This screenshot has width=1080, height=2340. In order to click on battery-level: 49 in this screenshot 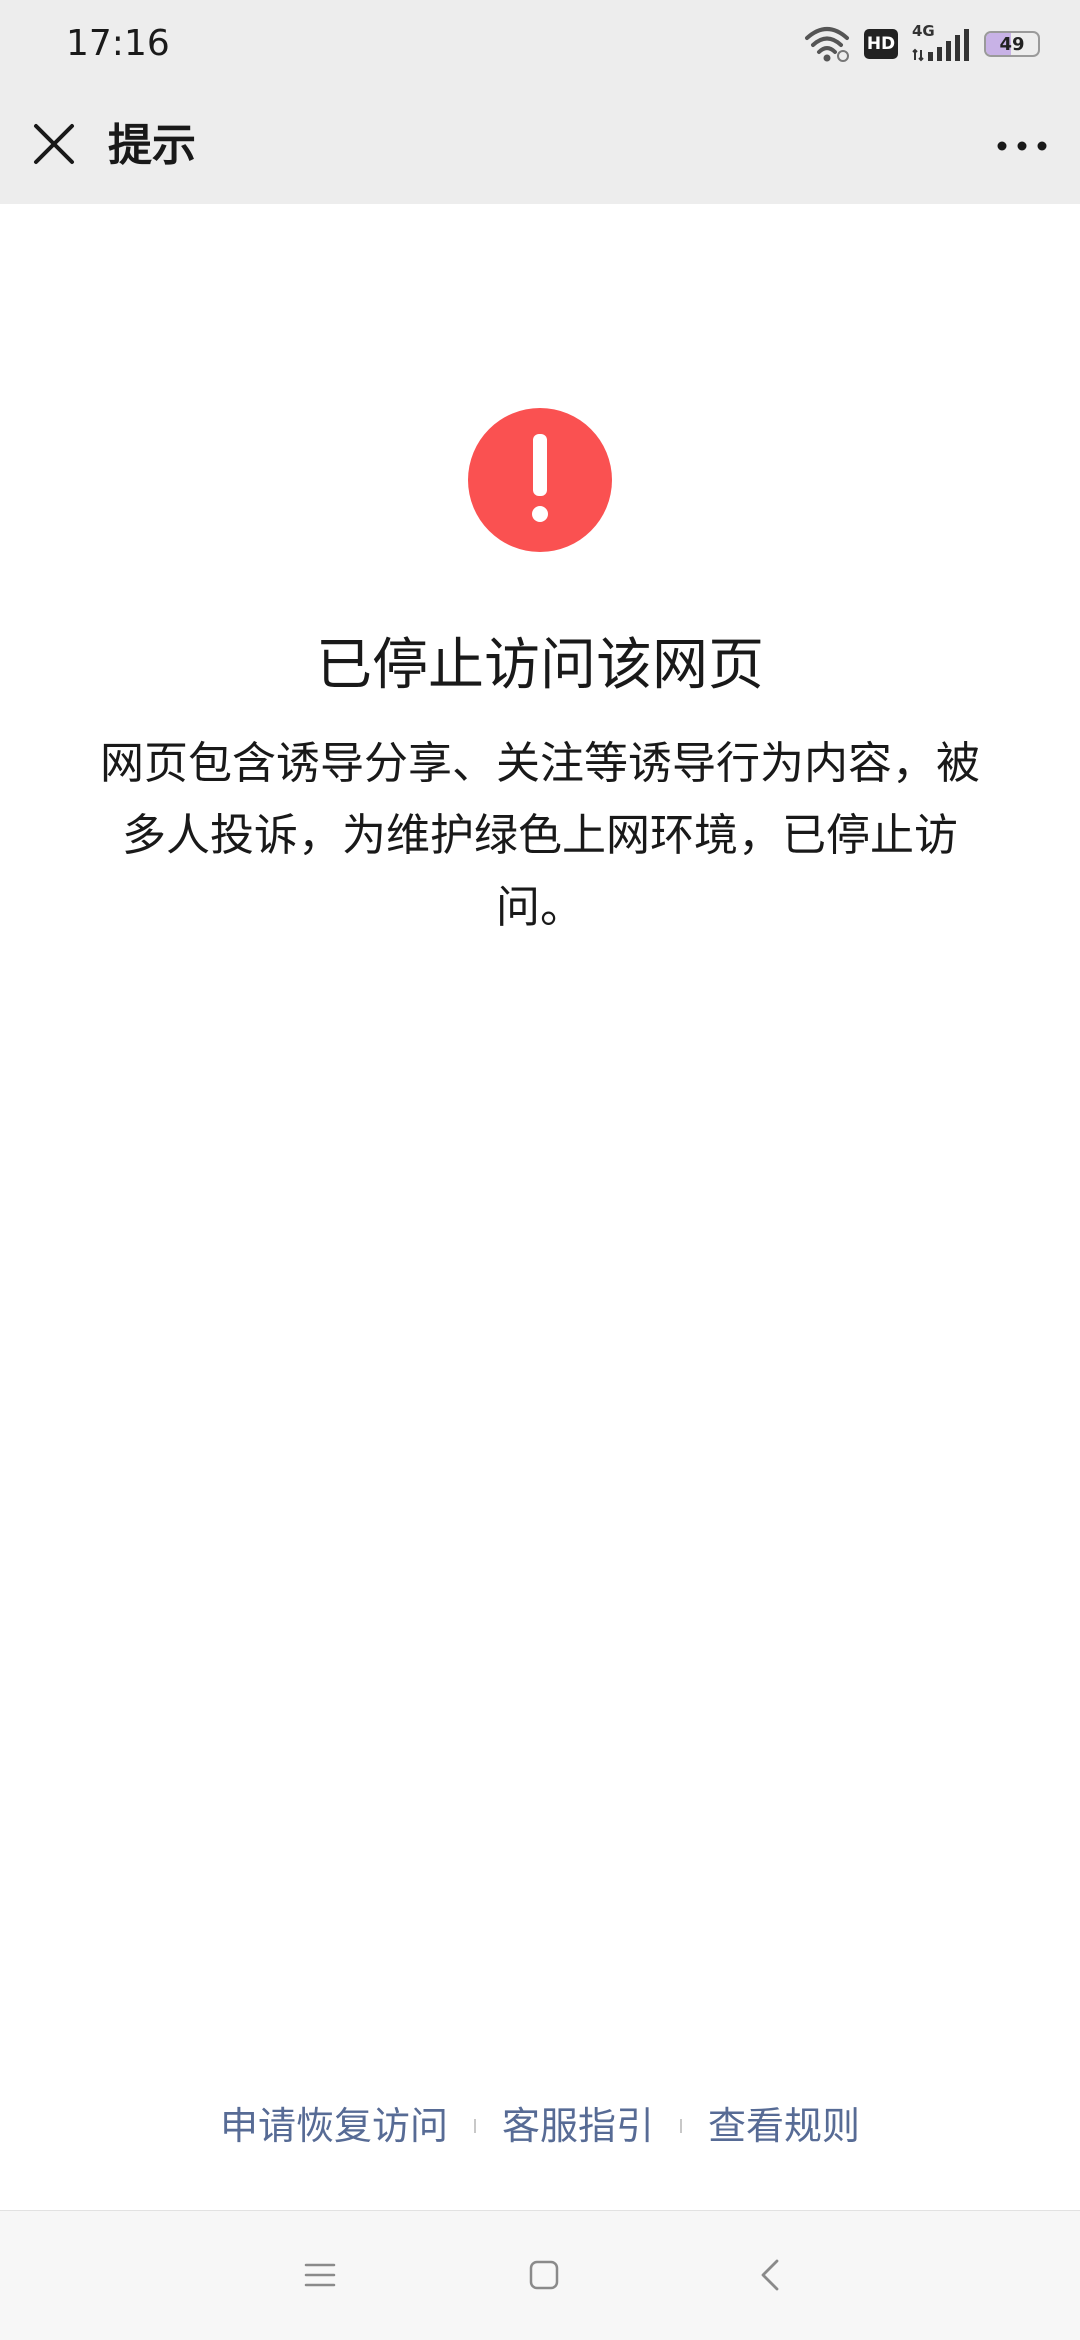, I will do `click(1012, 44)`.